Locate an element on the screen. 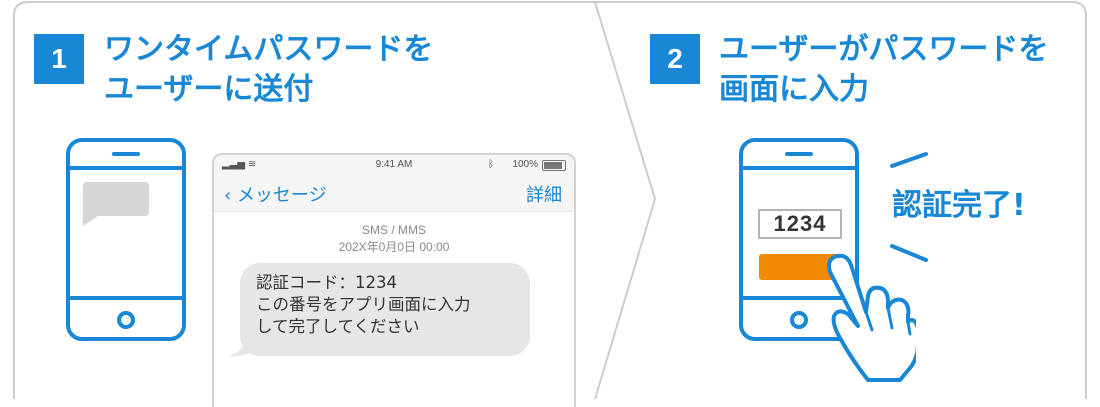 The image size is (1100, 407). step-1-badge: 1 is located at coordinates (59, 59).